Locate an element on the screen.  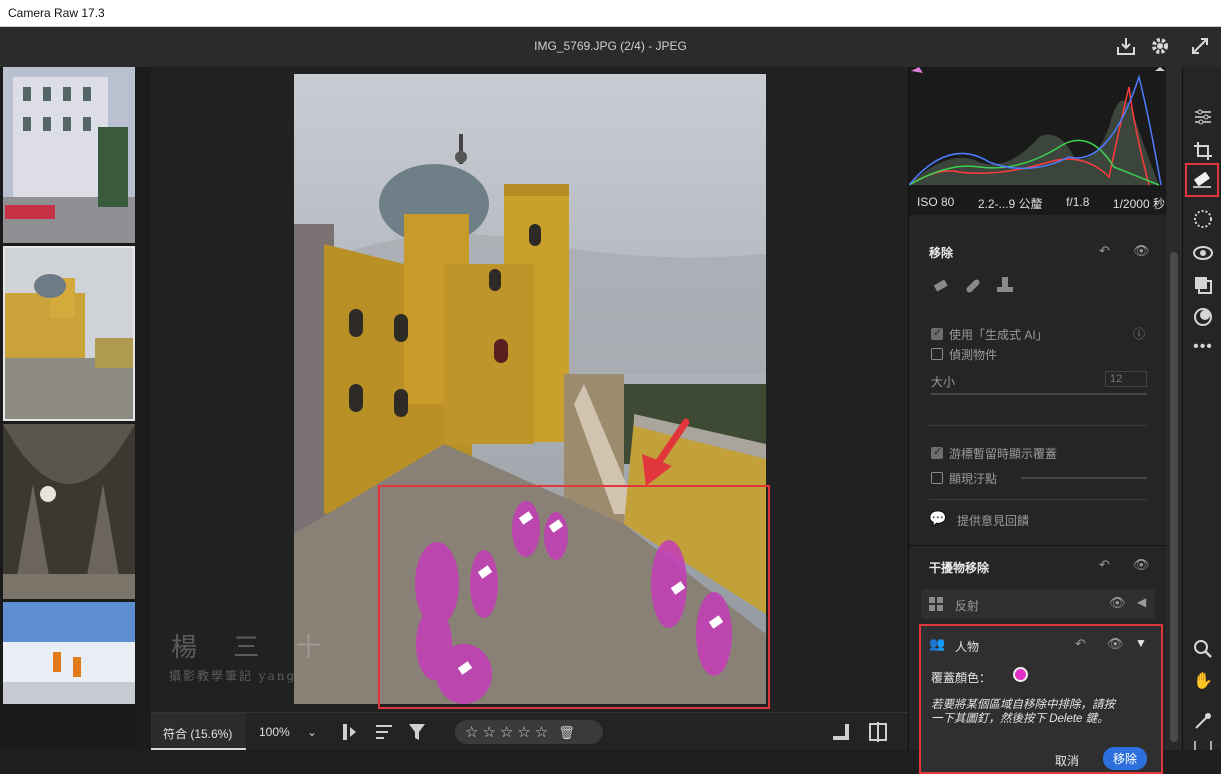
size-label: 大小 is located at coordinates (943, 382).